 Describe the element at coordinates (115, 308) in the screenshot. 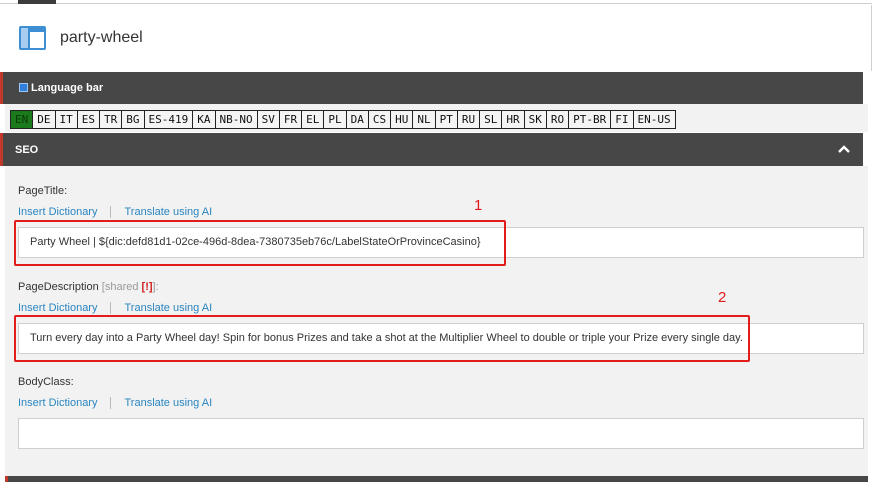

I see `page-description-actions: Insert Dictionary Translate using AI` at that location.